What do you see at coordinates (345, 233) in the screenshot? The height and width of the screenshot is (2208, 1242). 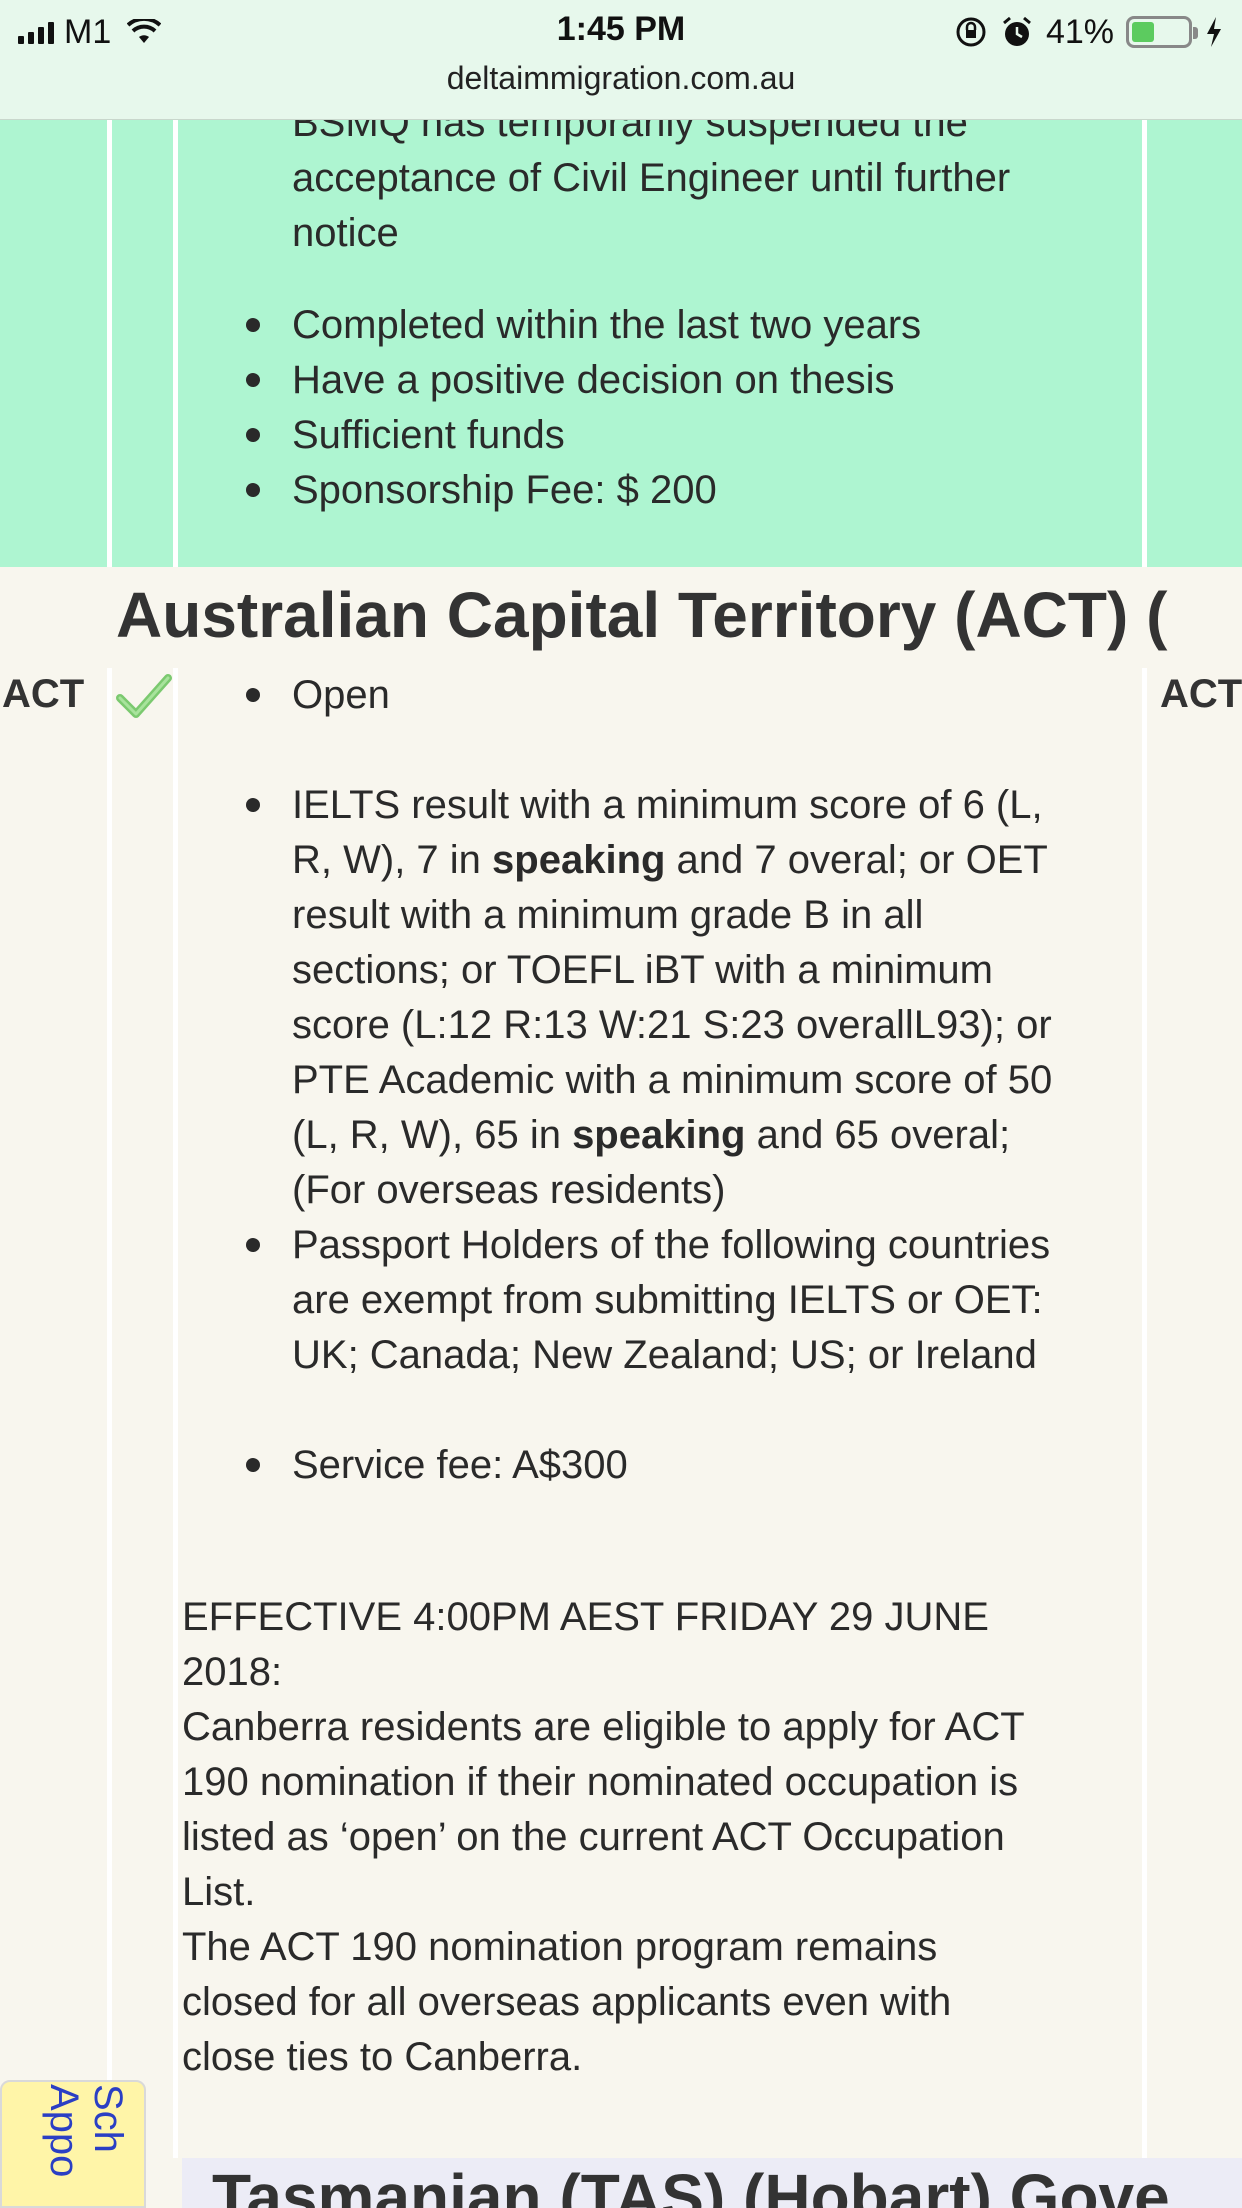 I see `note-line: notice` at bounding box center [345, 233].